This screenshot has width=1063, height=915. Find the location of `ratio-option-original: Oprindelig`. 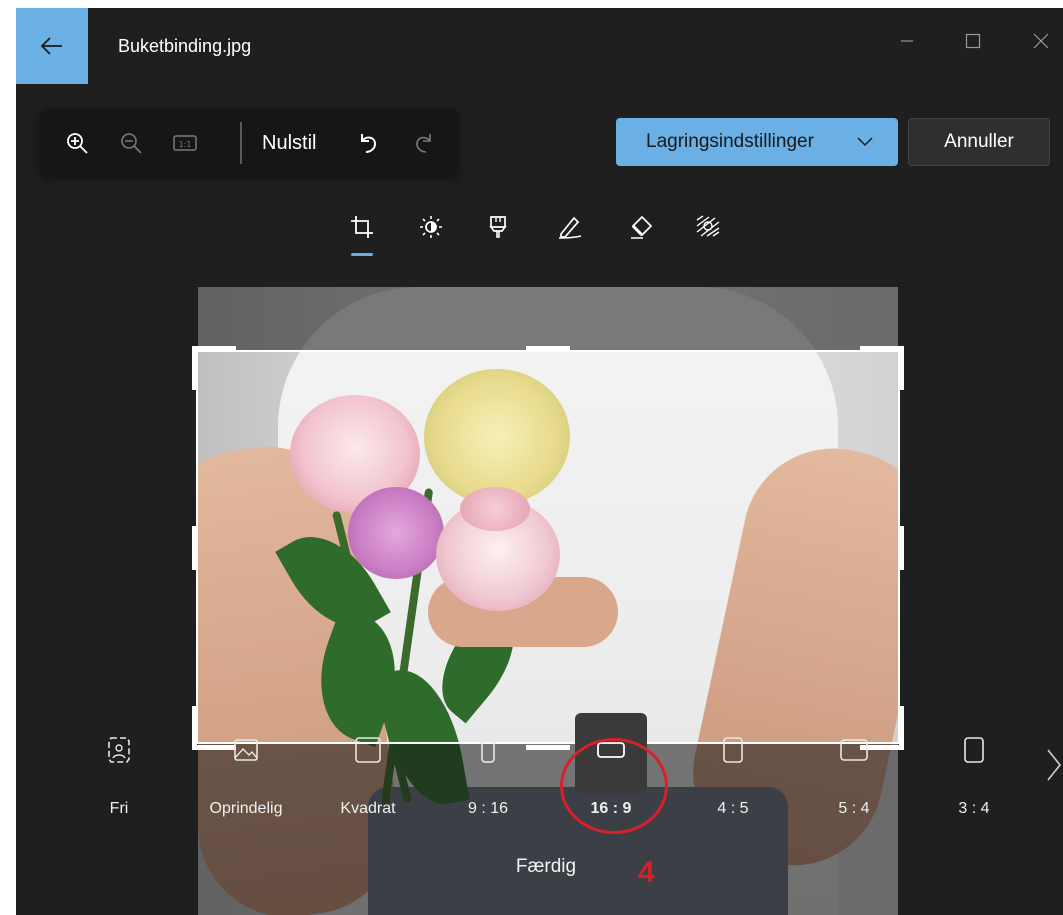

ratio-option-original: Oprindelig is located at coordinates (246, 777).